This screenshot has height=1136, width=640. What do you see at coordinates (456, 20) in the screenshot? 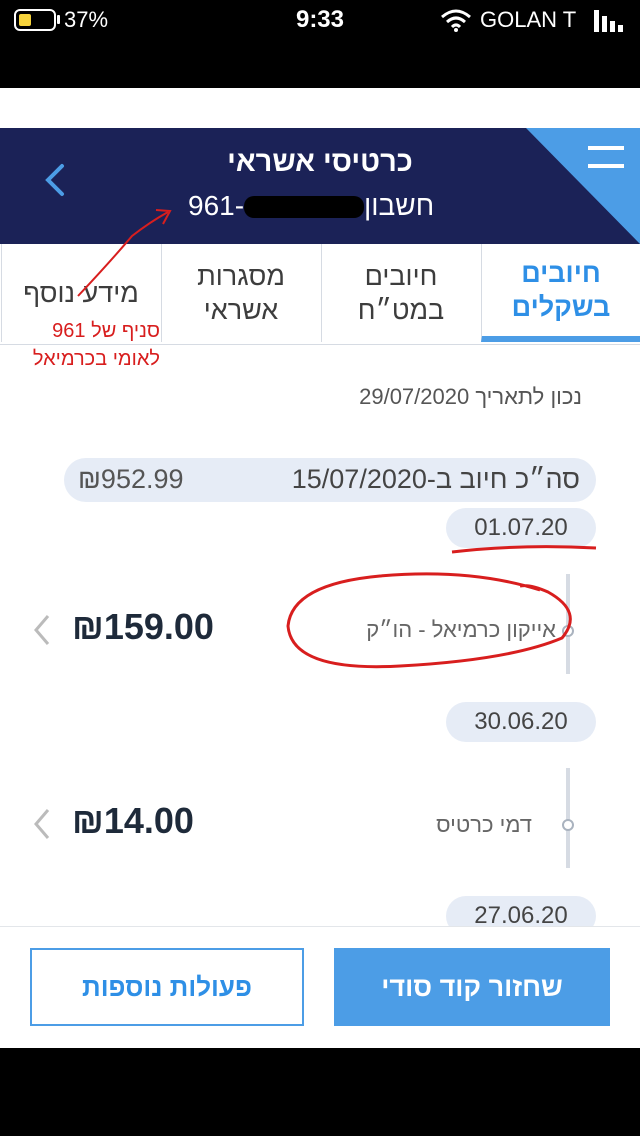
I see `wifi-icon` at bounding box center [456, 20].